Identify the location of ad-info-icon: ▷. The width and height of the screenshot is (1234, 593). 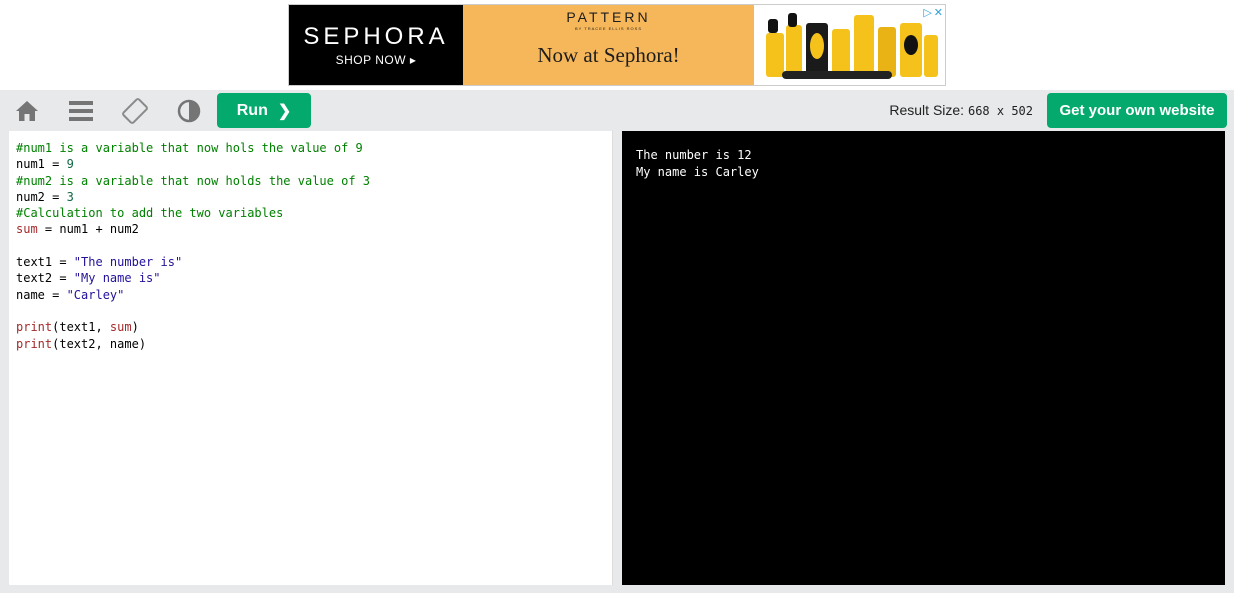
(927, 12).